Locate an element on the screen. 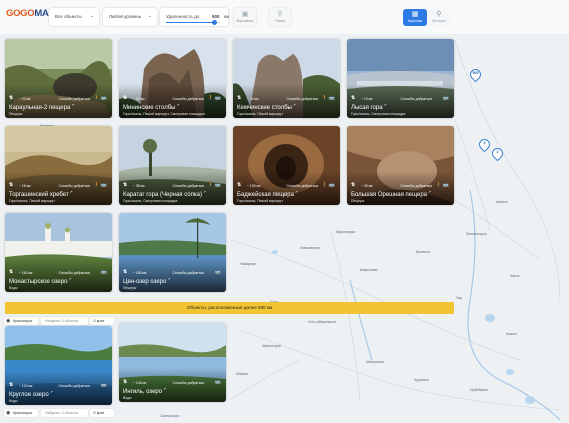 Image resolution: width=569 pixels, height=423 pixels. place-title: Мининские столбы is located at coordinates (149, 108).